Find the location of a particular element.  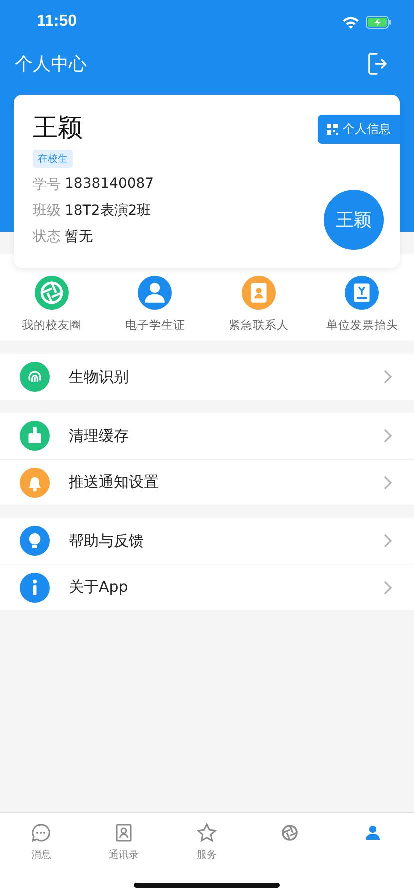

star-icon is located at coordinates (206, 833).